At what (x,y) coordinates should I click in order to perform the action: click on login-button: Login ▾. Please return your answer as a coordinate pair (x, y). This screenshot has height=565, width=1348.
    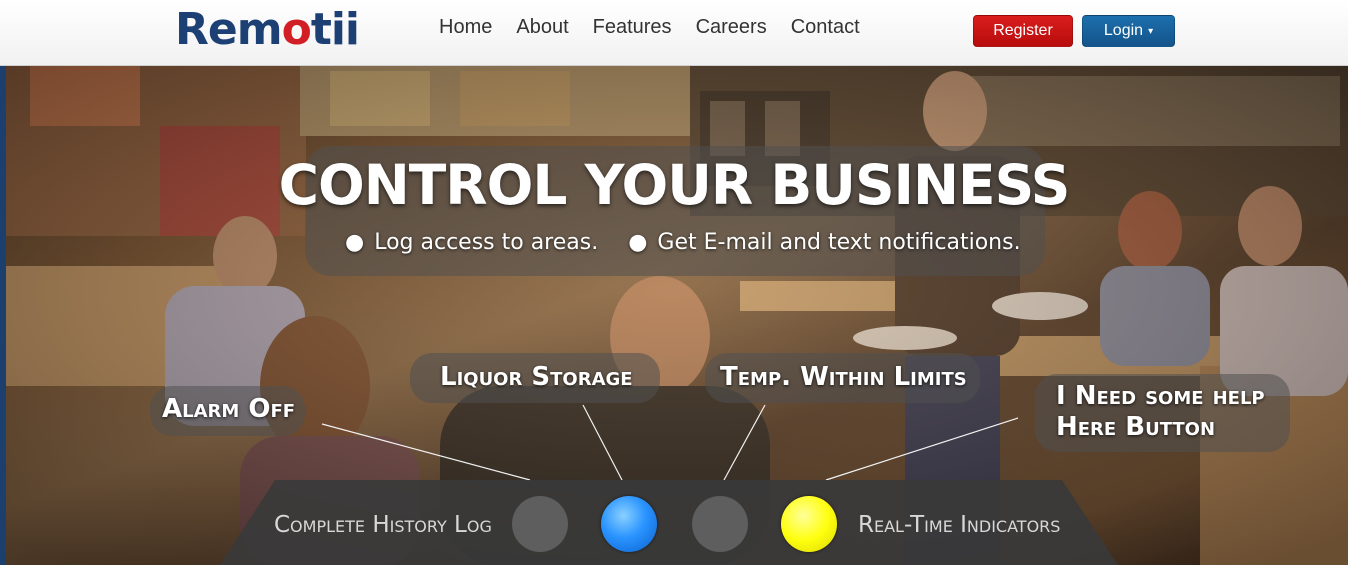
    Looking at the image, I should click on (1128, 31).